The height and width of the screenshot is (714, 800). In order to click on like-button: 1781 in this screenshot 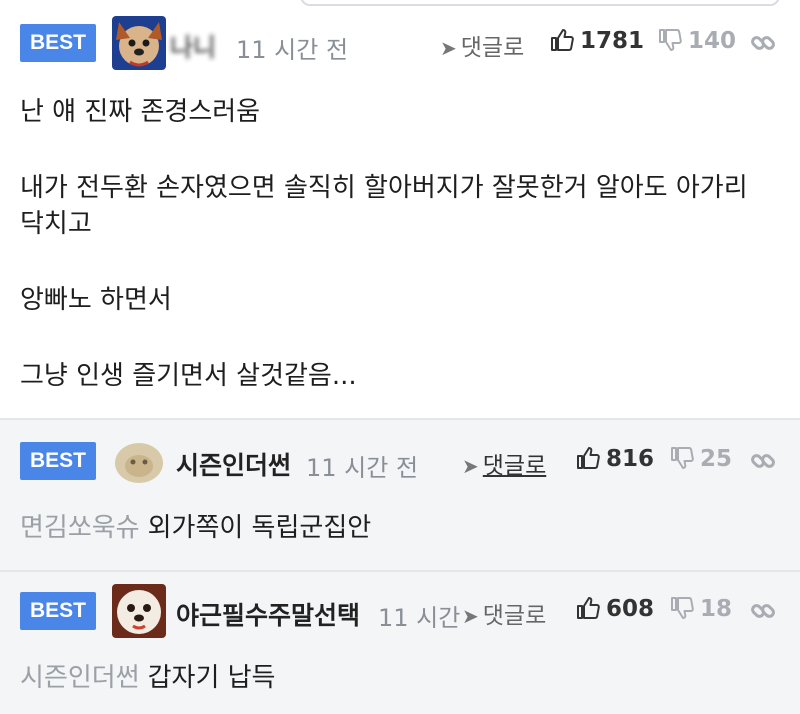, I will do `click(597, 43)`.